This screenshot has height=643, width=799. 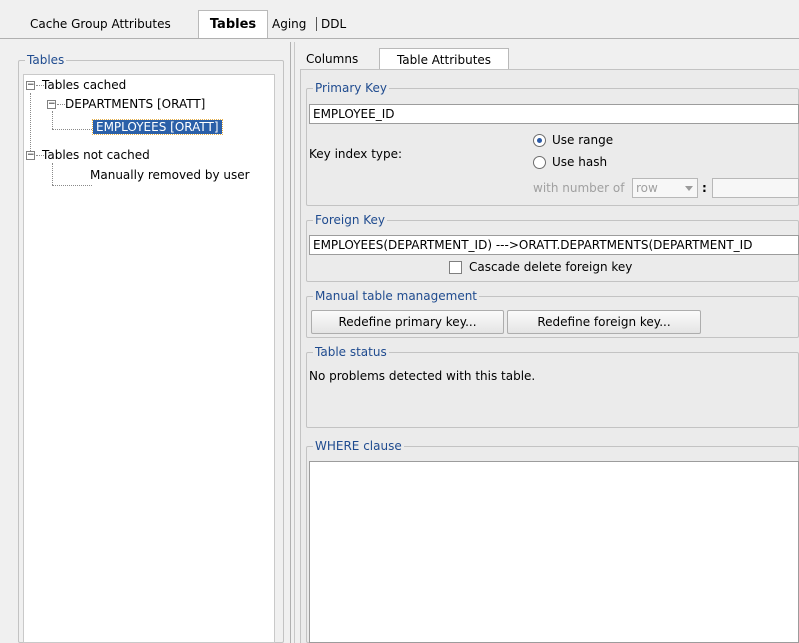 What do you see at coordinates (84, 85) in the screenshot?
I see `tree-node-tables-cached: Tables cached` at bounding box center [84, 85].